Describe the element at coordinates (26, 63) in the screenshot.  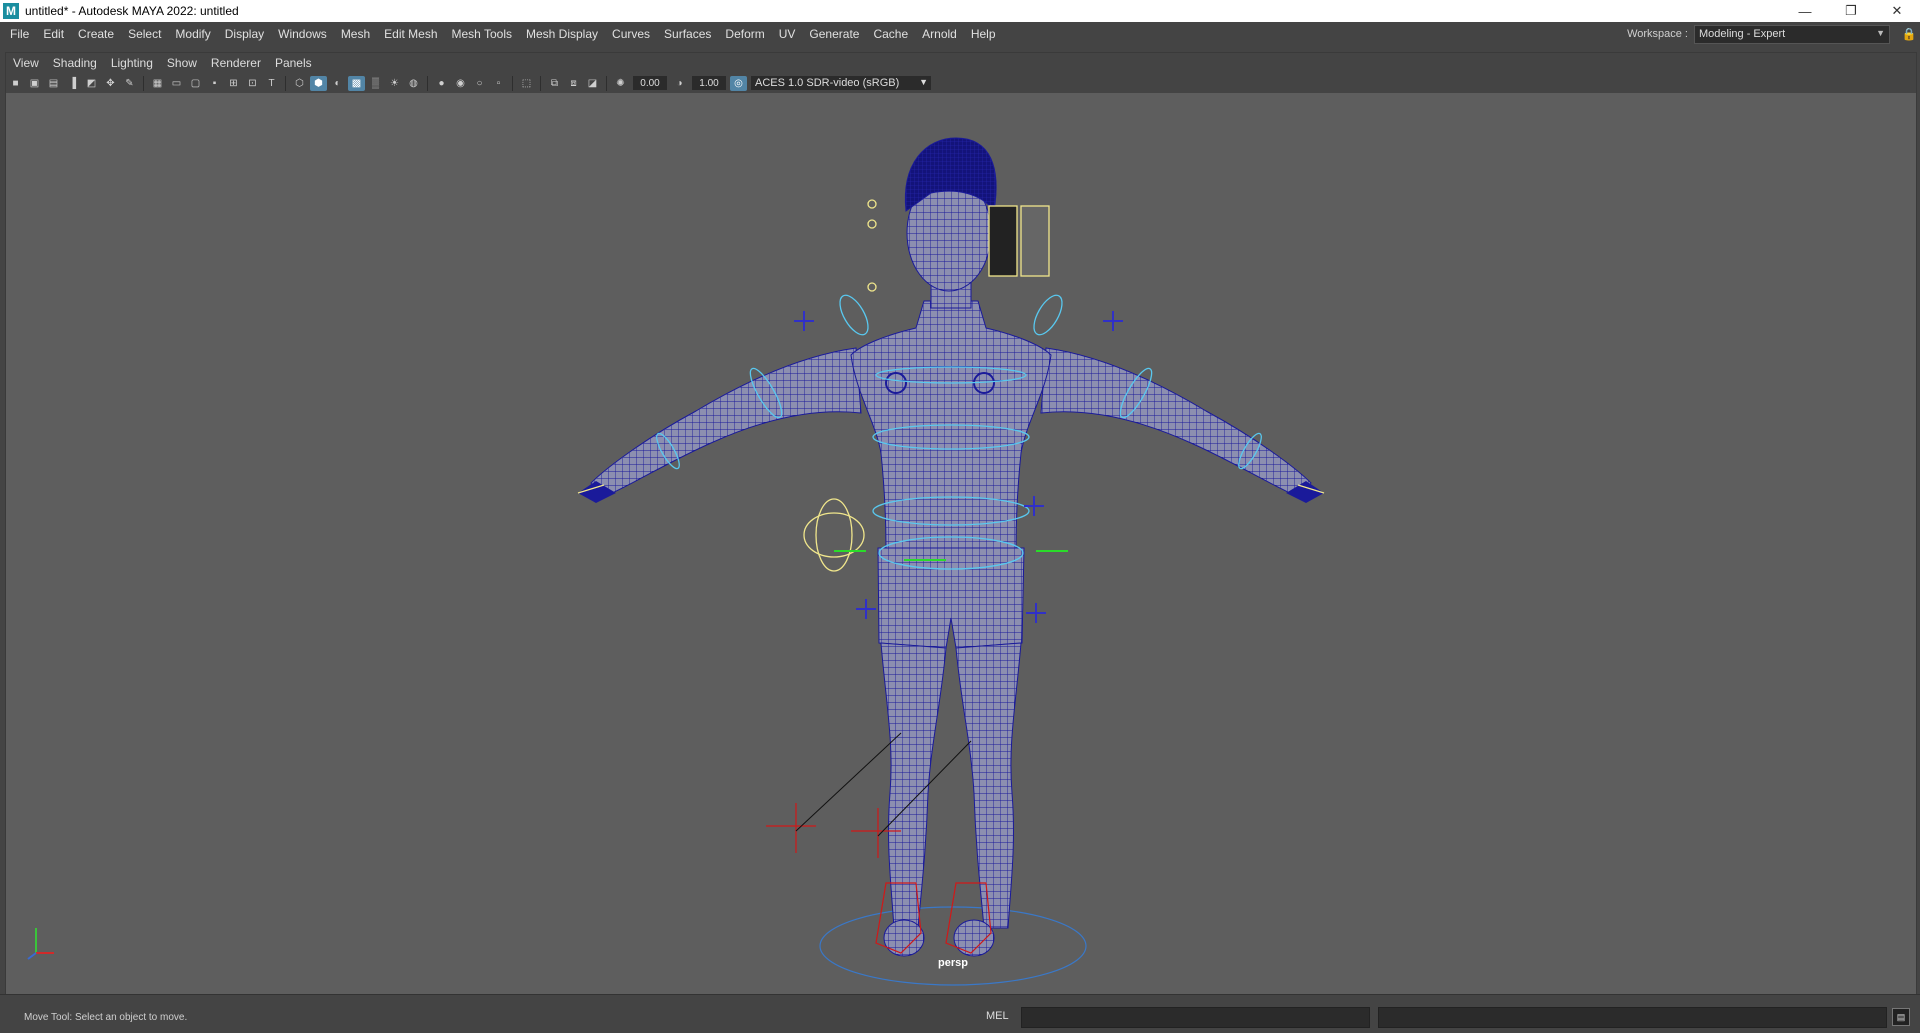
I see `panel-menu-view: View` at that location.